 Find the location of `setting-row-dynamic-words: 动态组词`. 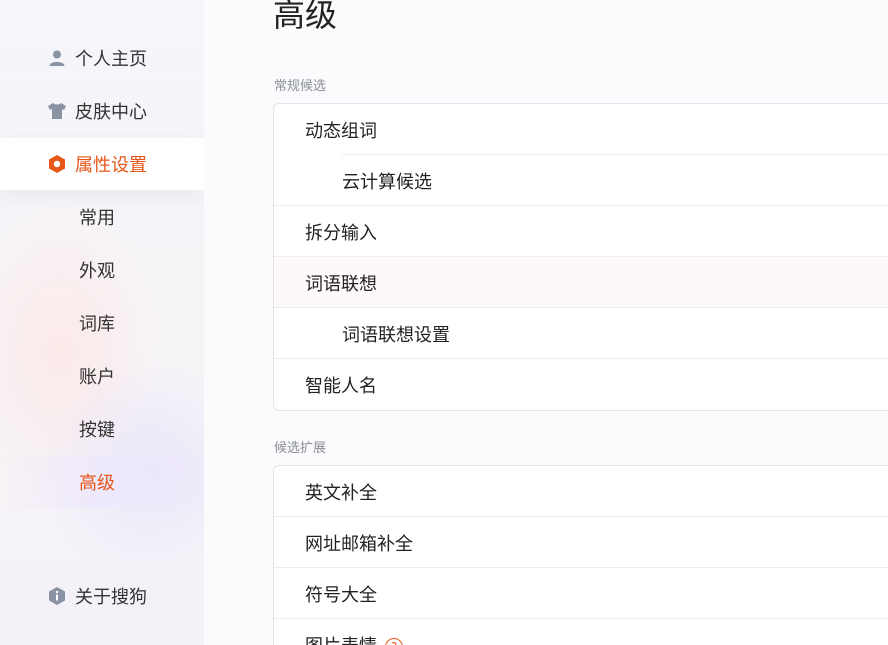

setting-row-dynamic-words: 动态组词 is located at coordinates (581, 129).